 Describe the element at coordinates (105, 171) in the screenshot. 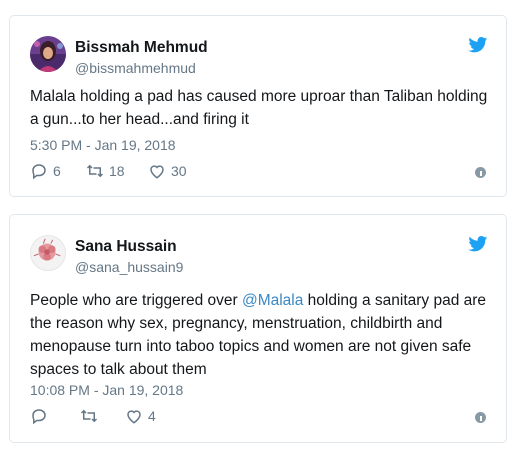

I see `retweet-button: 18` at that location.